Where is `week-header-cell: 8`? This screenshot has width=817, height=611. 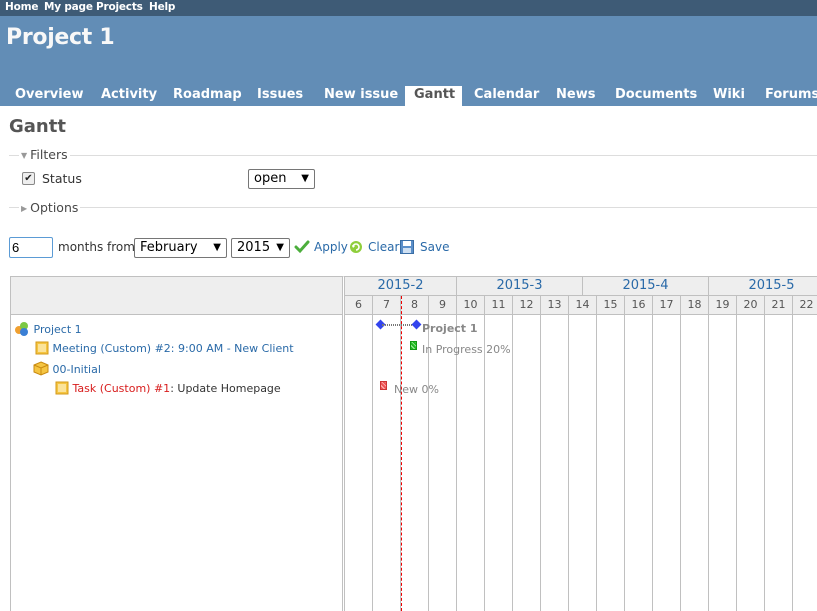
week-header-cell: 8 is located at coordinates (415, 305).